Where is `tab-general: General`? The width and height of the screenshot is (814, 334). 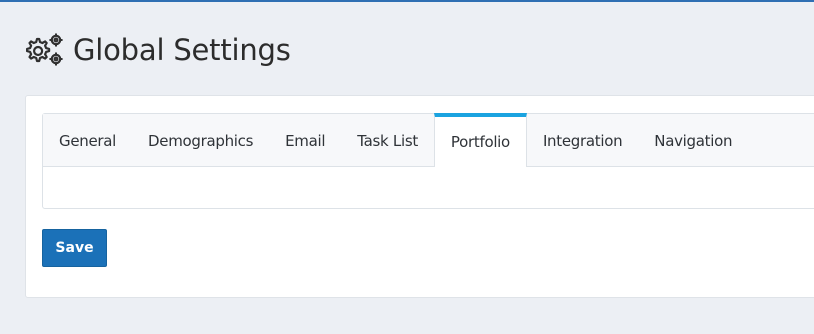
tab-general: General is located at coordinates (87, 140).